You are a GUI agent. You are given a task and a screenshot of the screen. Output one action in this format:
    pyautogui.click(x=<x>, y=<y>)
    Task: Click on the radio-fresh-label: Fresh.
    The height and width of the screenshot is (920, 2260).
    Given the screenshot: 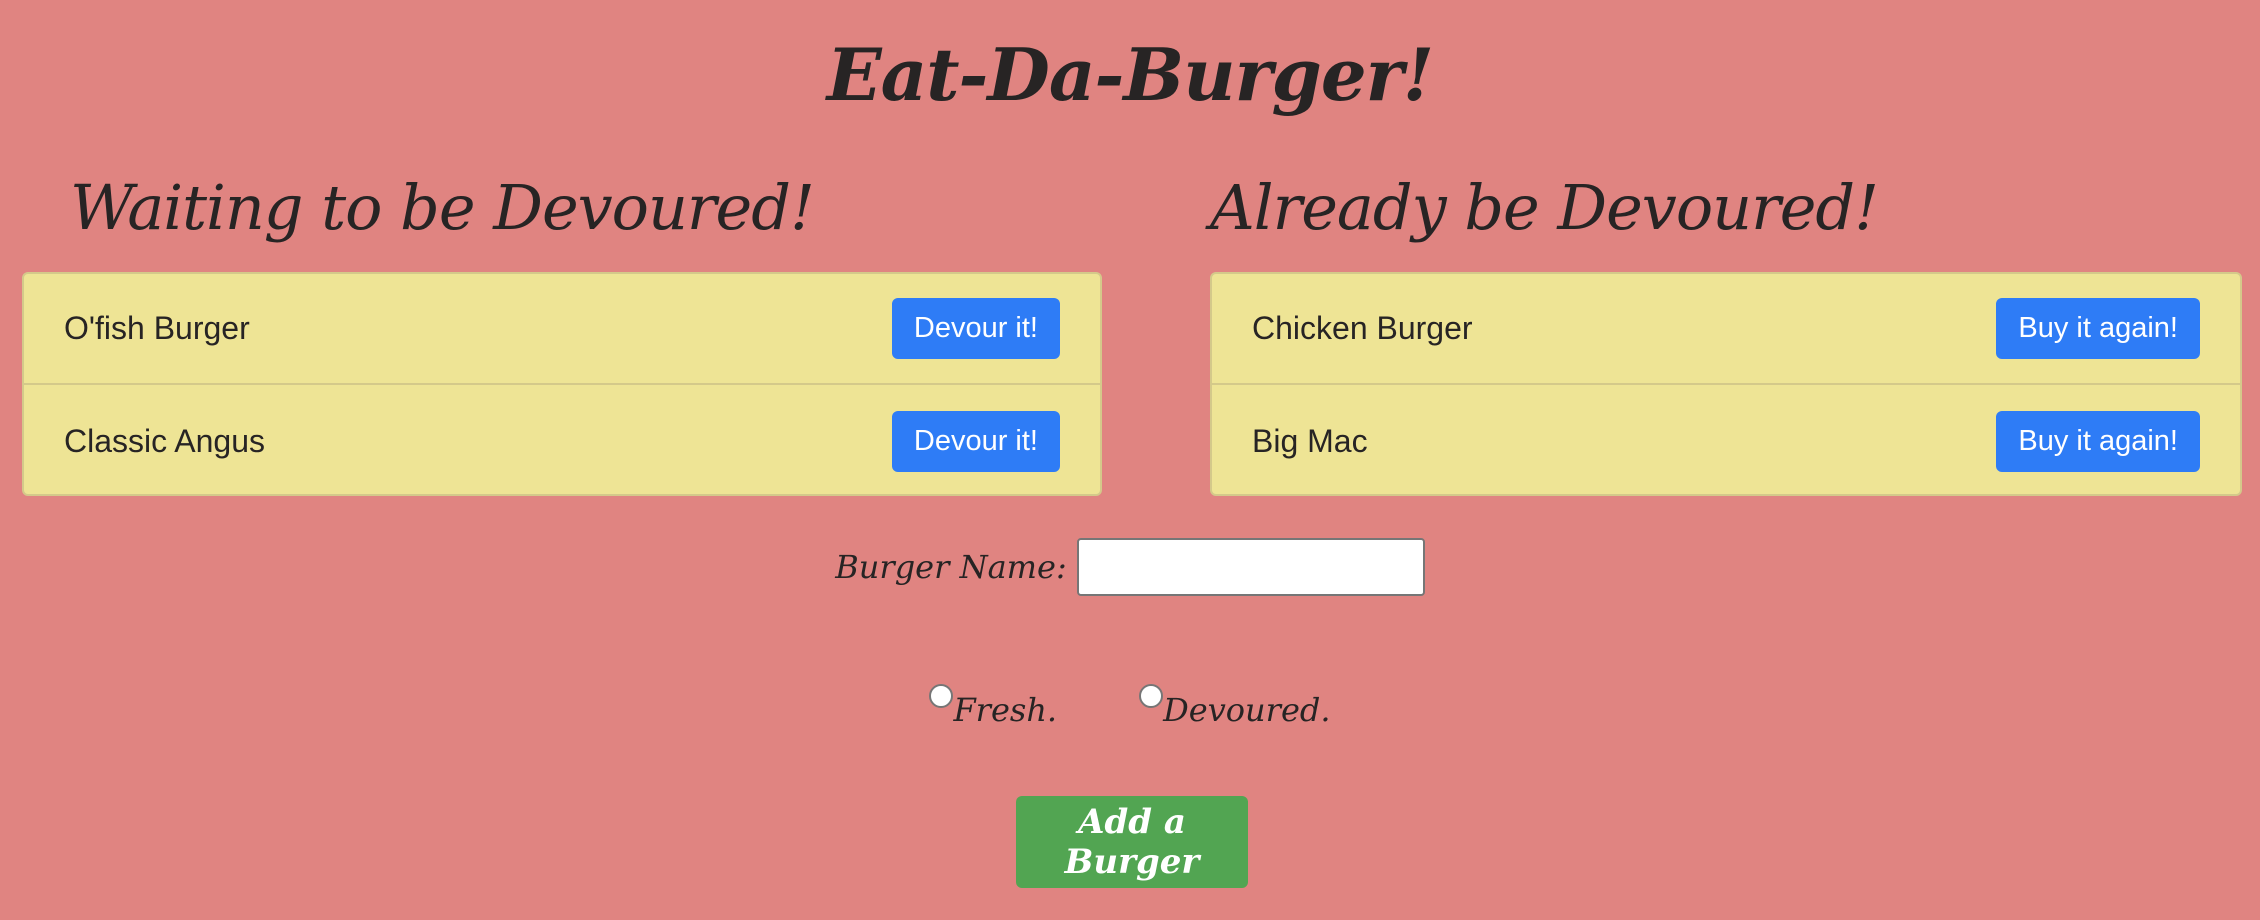 What is the action you would take?
    pyautogui.click(x=1005, y=710)
    